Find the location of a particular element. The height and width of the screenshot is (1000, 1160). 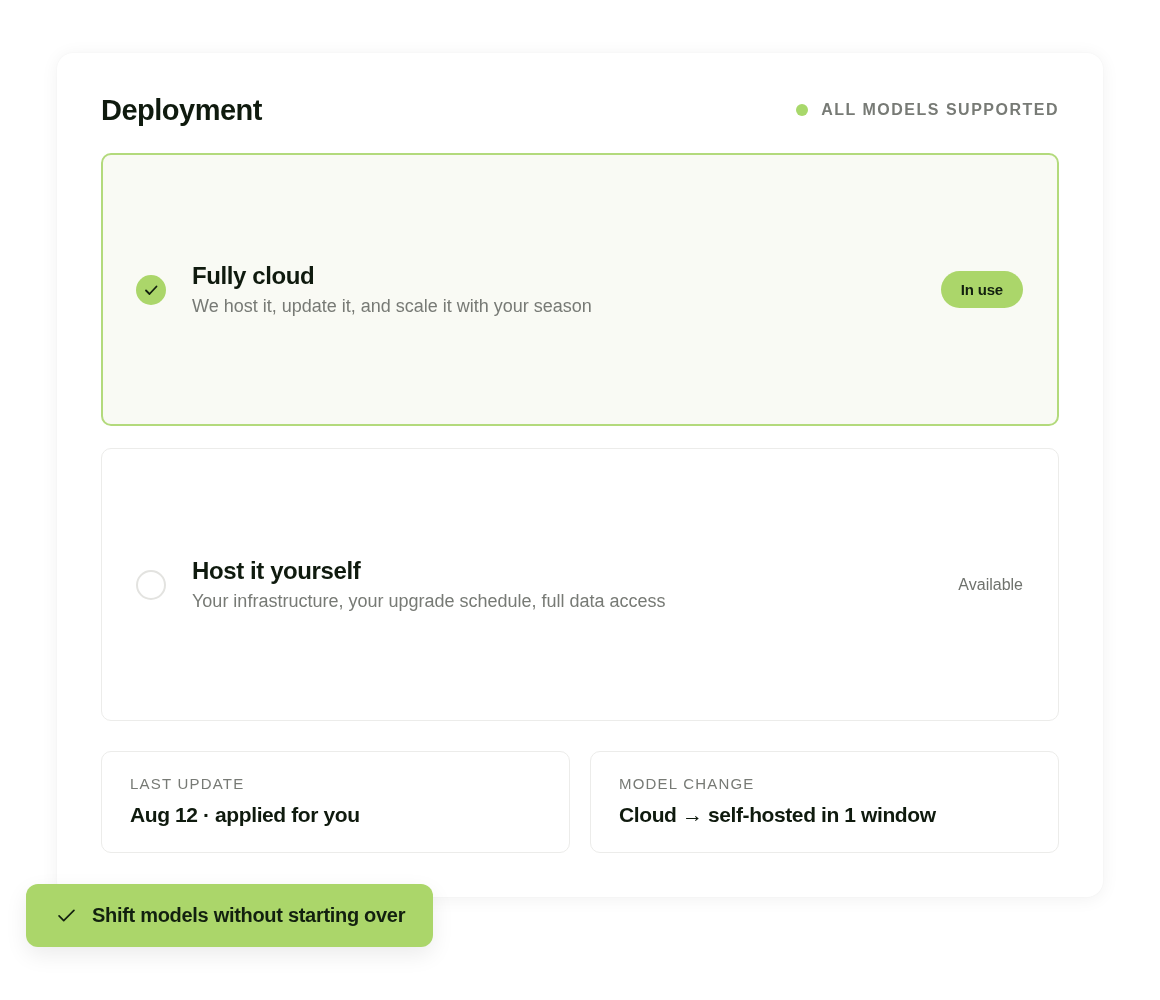

info-value: Cloud → self-hosted in 1 window is located at coordinates (778, 815).